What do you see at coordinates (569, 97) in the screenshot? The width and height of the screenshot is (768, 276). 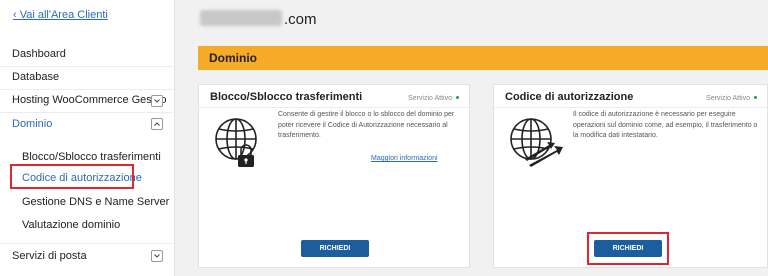 I see `card-title: Codice di autorizzazione` at bounding box center [569, 97].